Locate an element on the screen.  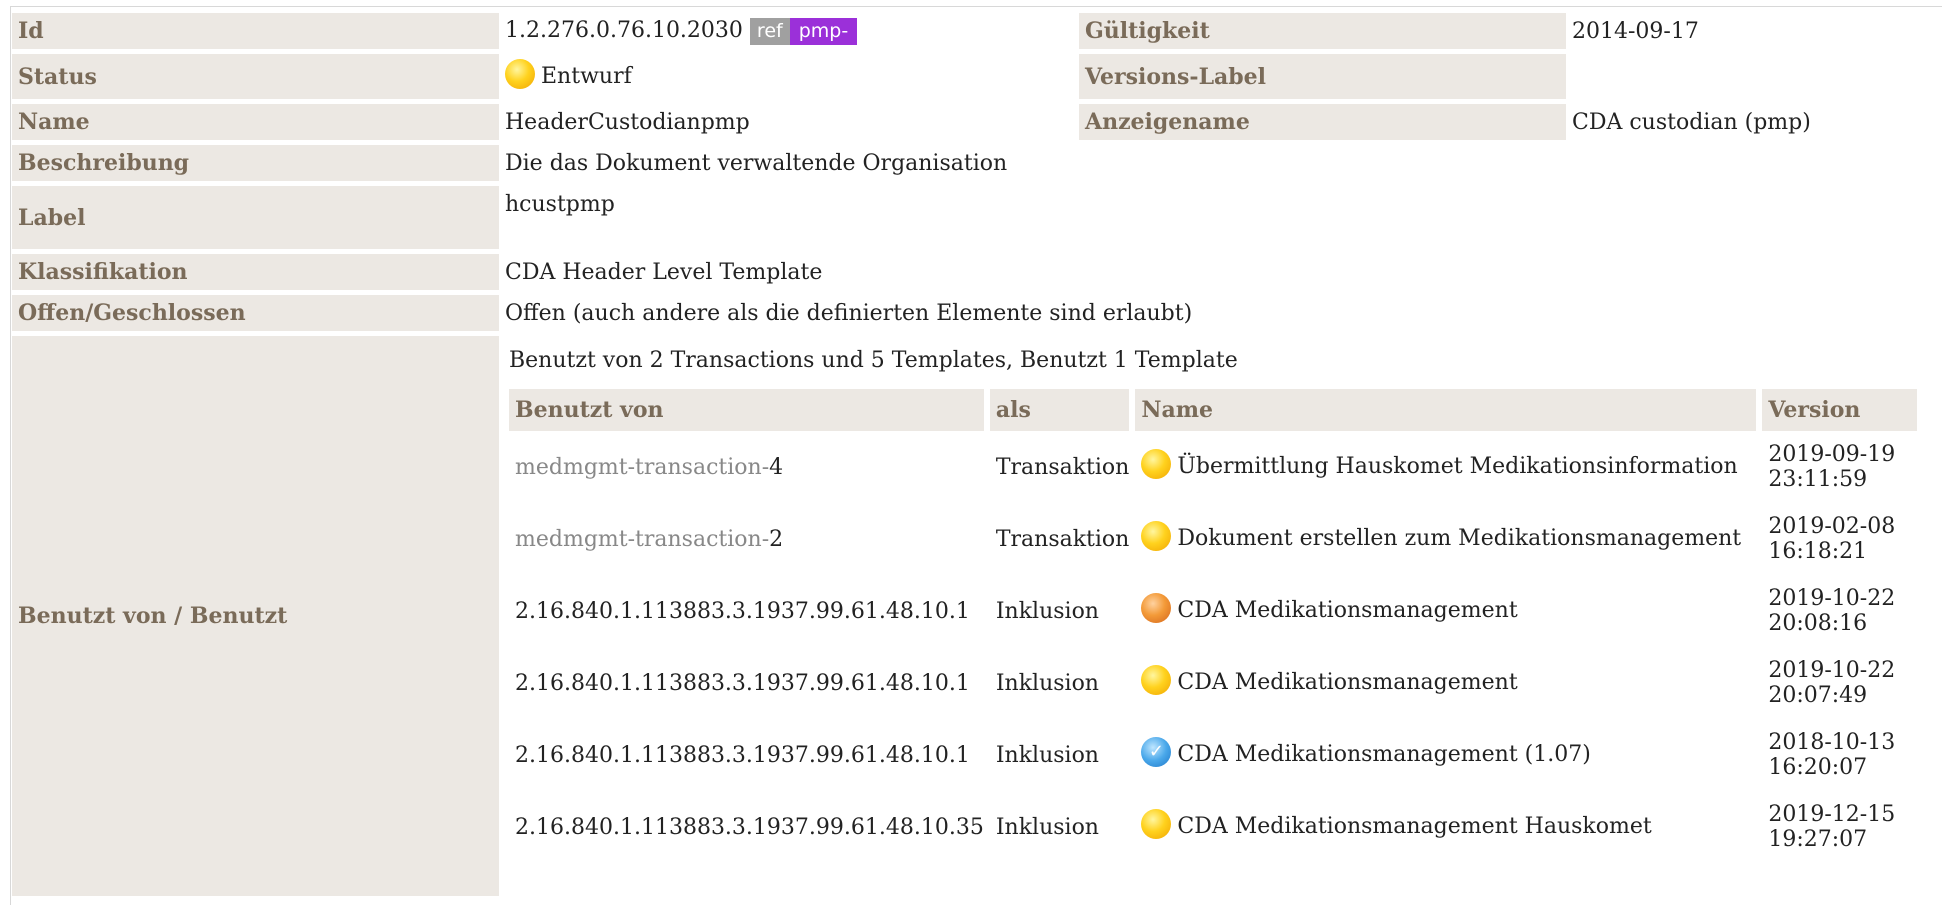
version-time: 16:20:07 is located at coordinates (1818, 767).